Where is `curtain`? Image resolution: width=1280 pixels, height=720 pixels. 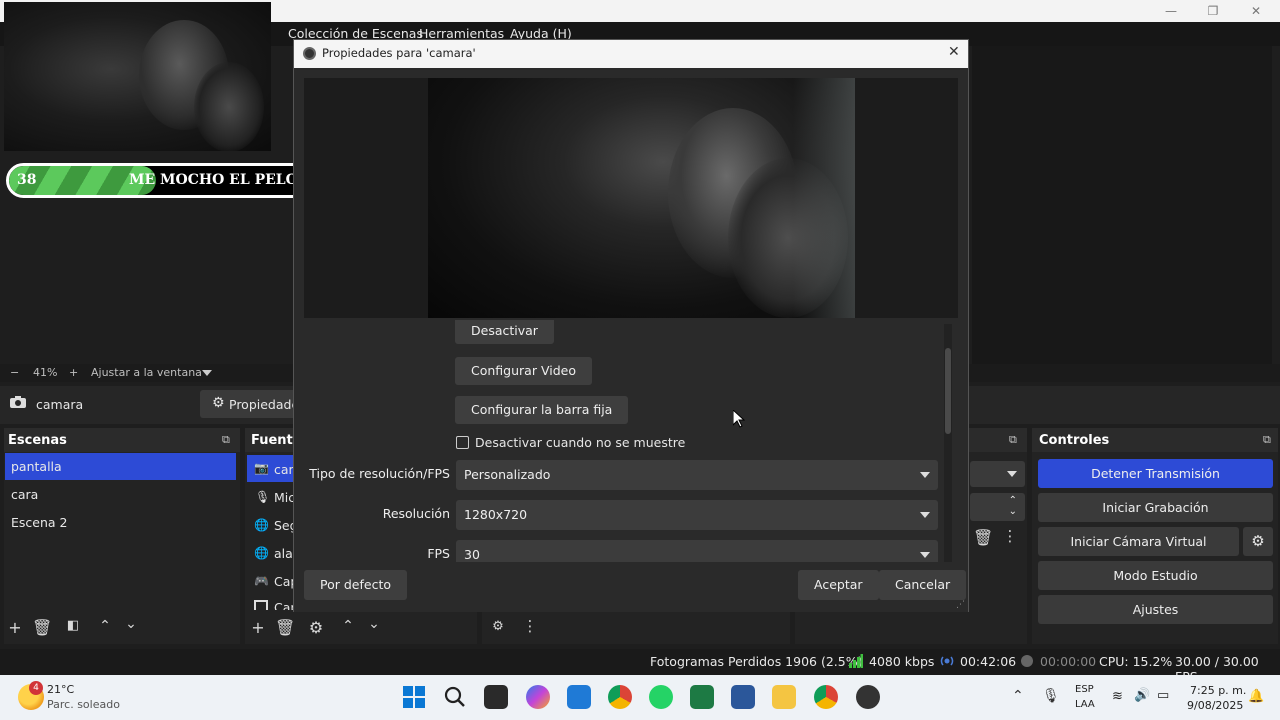 curtain is located at coordinates (824, 198).